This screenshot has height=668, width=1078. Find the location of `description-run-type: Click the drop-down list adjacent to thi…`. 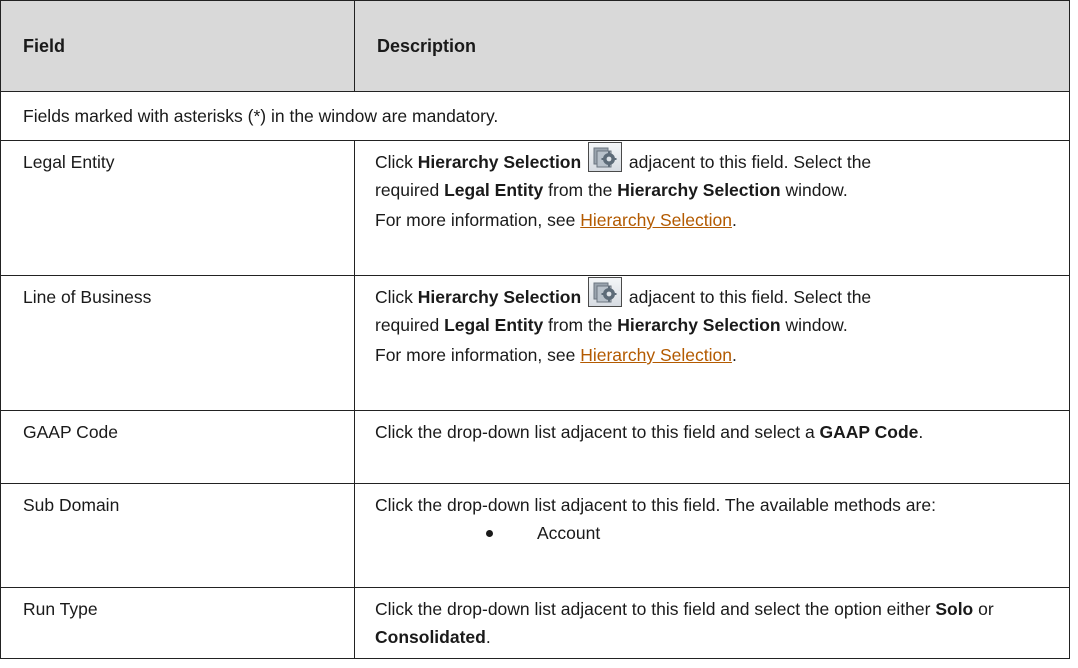

description-run-type: Click the drop-down list adjacent to thi… is located at coordinates (712, 623).